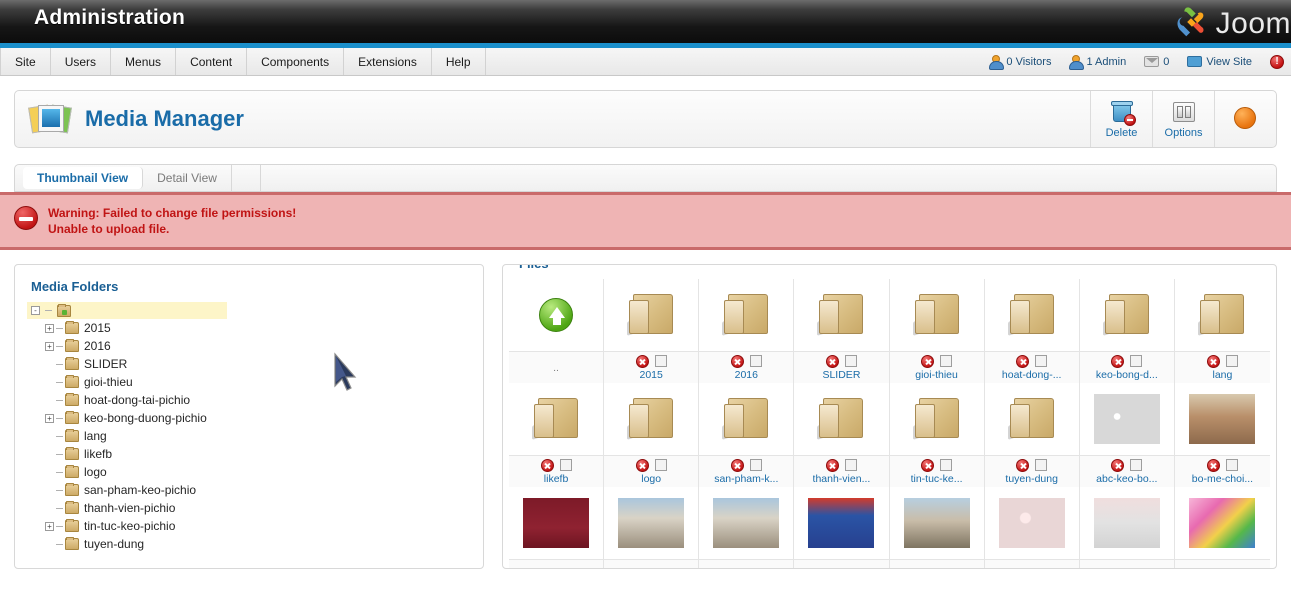 The image size is (1291, 599). I want to click on messages-status: 0, so click(1156, 62).